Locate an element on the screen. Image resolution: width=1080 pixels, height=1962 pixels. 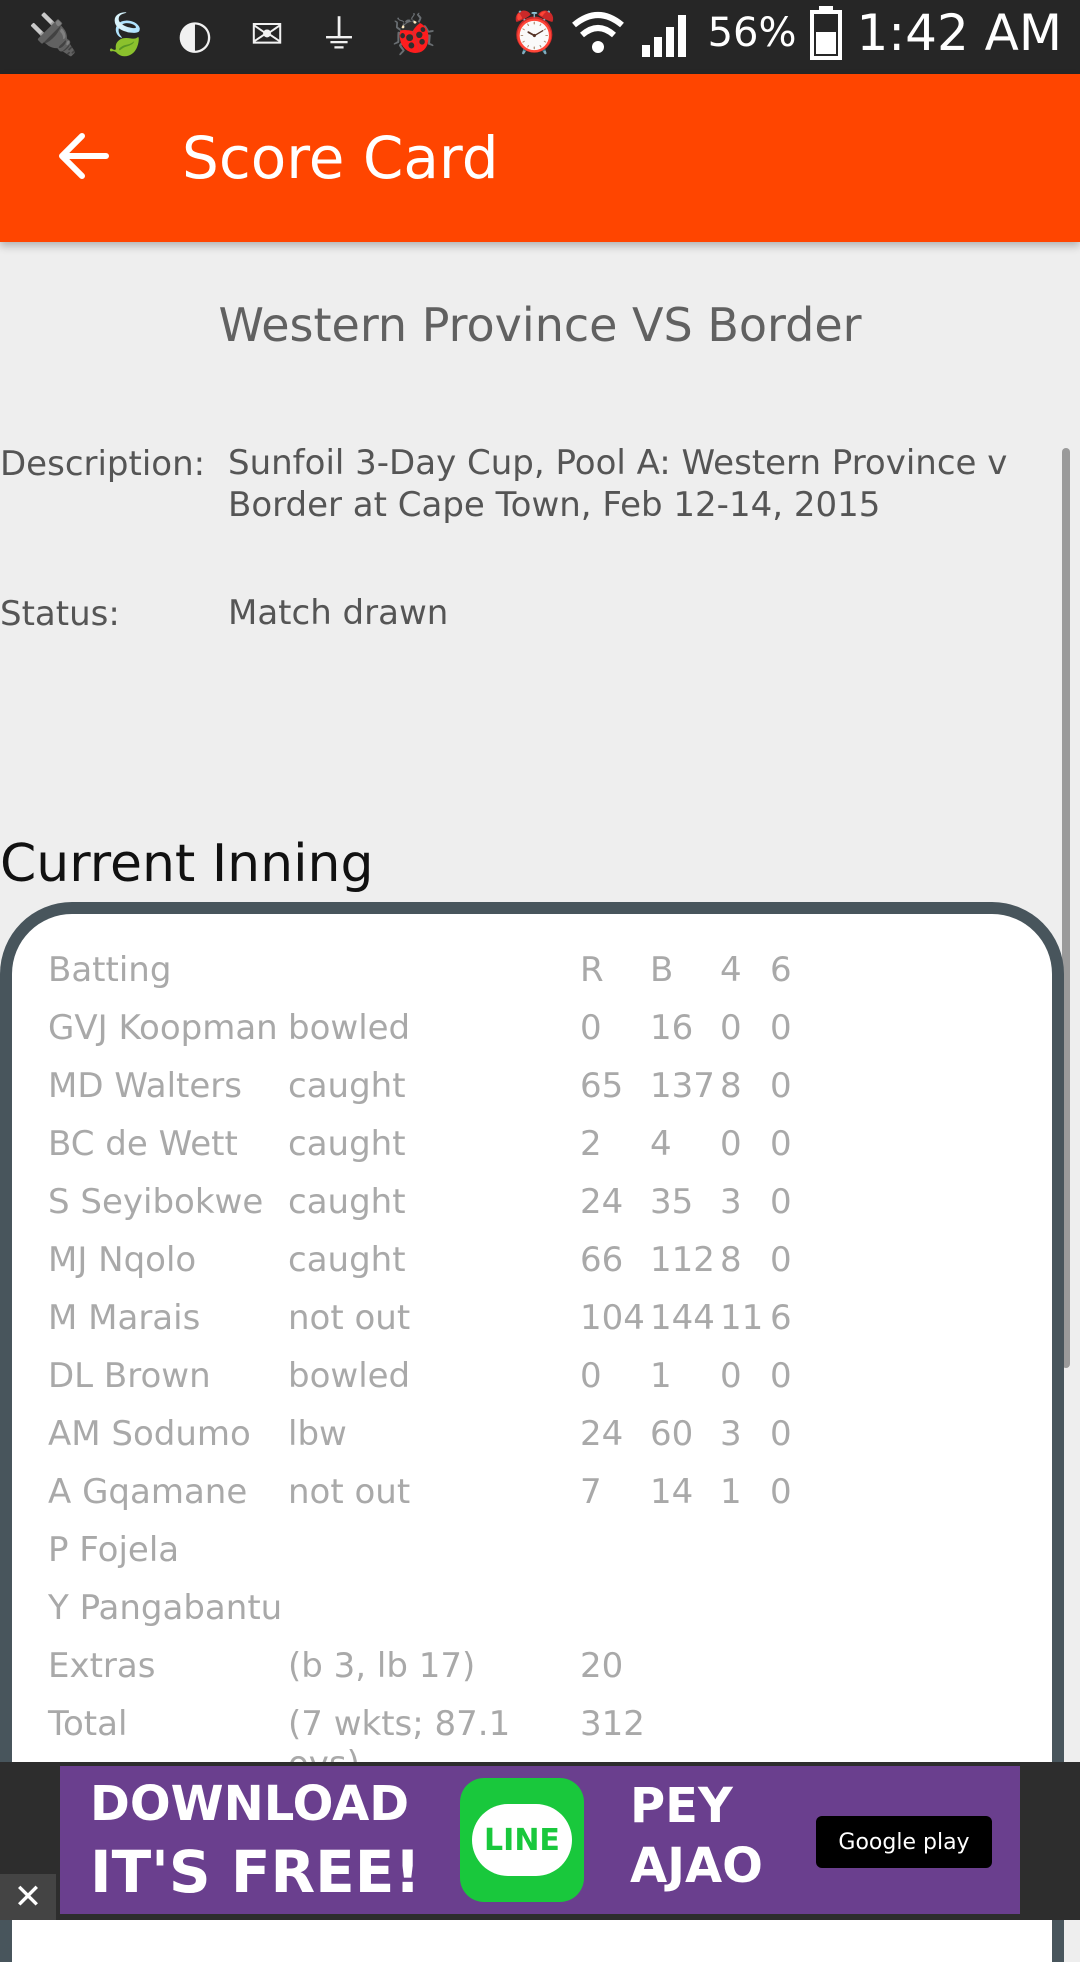
table-header: Batting R B 4 6 is located at coordinates (429, 977).